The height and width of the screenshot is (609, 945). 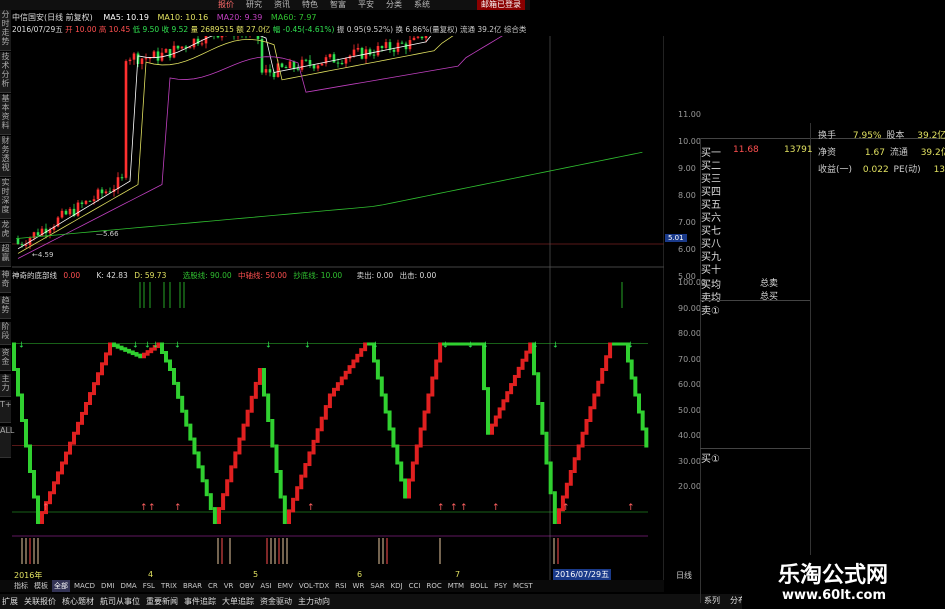 What do you see at coordinates (479, 586) in the screenshot?
I see `indicator-tab: BOLL` at bounding box center [479, 586].